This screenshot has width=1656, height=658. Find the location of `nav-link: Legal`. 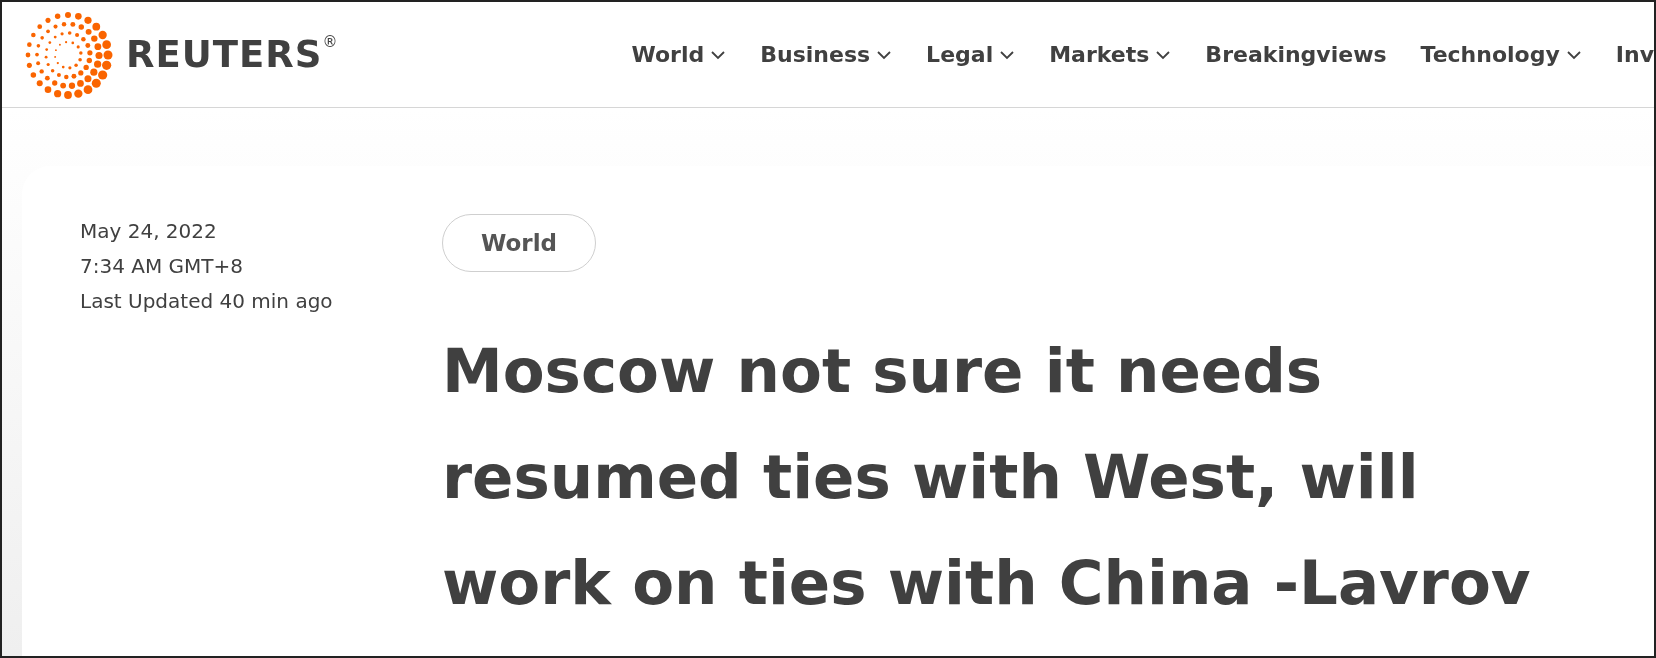

nav-link: Legal is located at coordinates (971, 54).